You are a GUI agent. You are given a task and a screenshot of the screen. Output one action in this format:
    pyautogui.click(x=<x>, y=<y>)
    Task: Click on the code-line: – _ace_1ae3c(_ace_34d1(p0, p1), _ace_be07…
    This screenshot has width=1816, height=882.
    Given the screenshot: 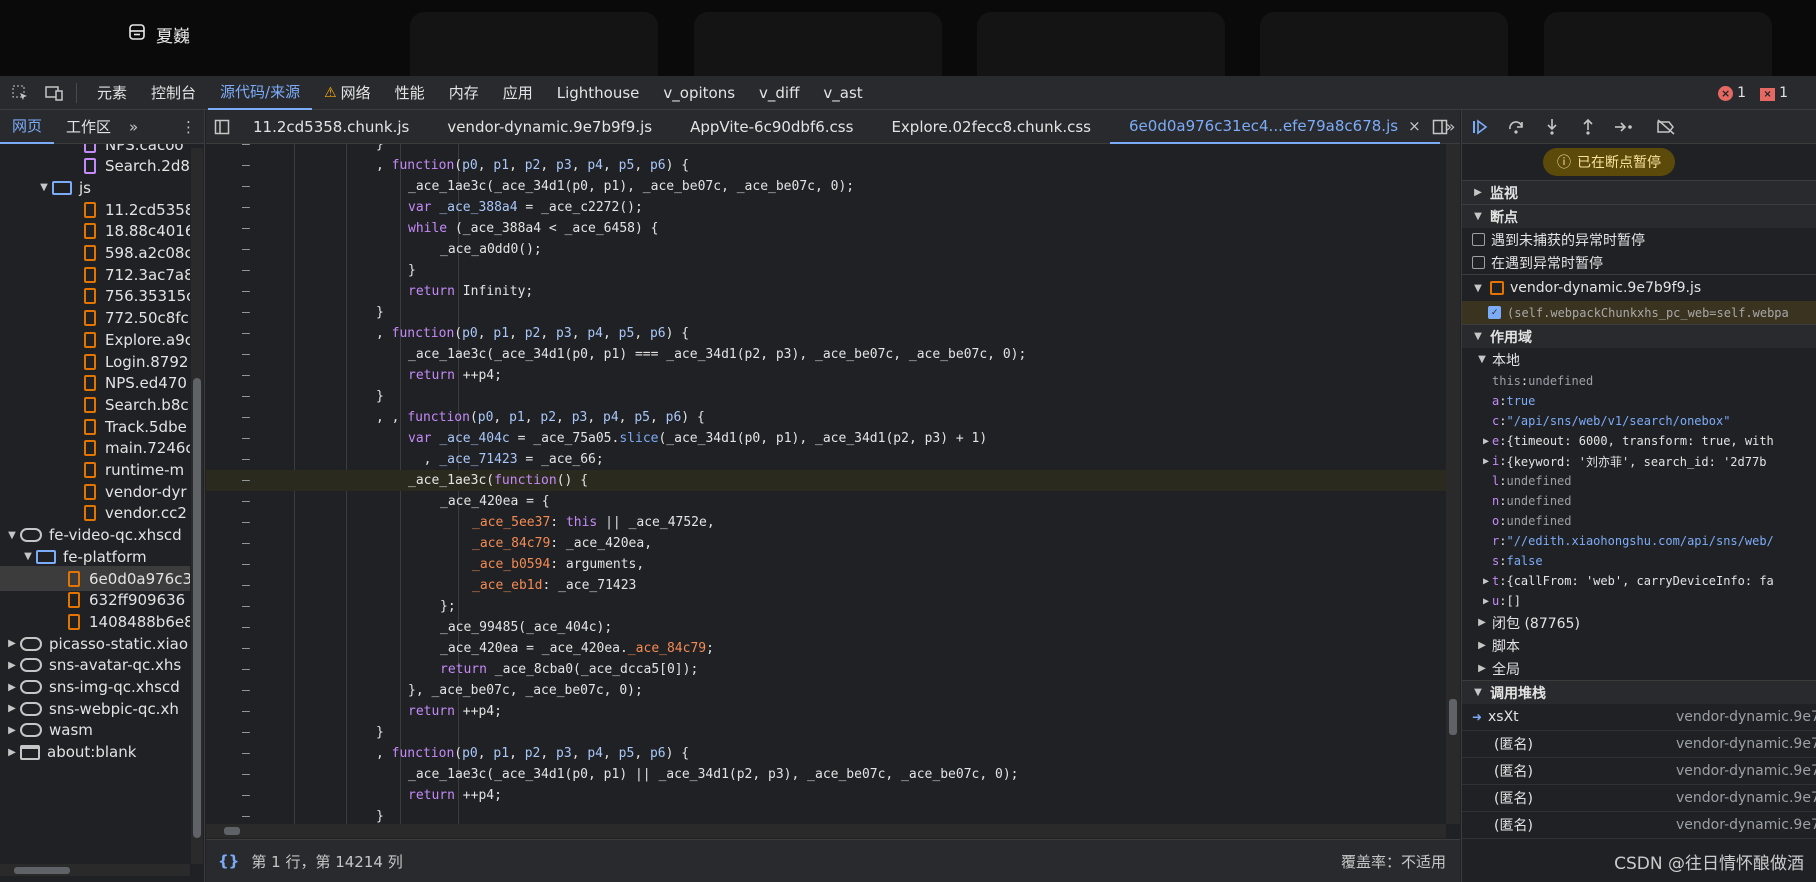 What is the action you would take?
    pyautogui.click(x=826, y=186)
    